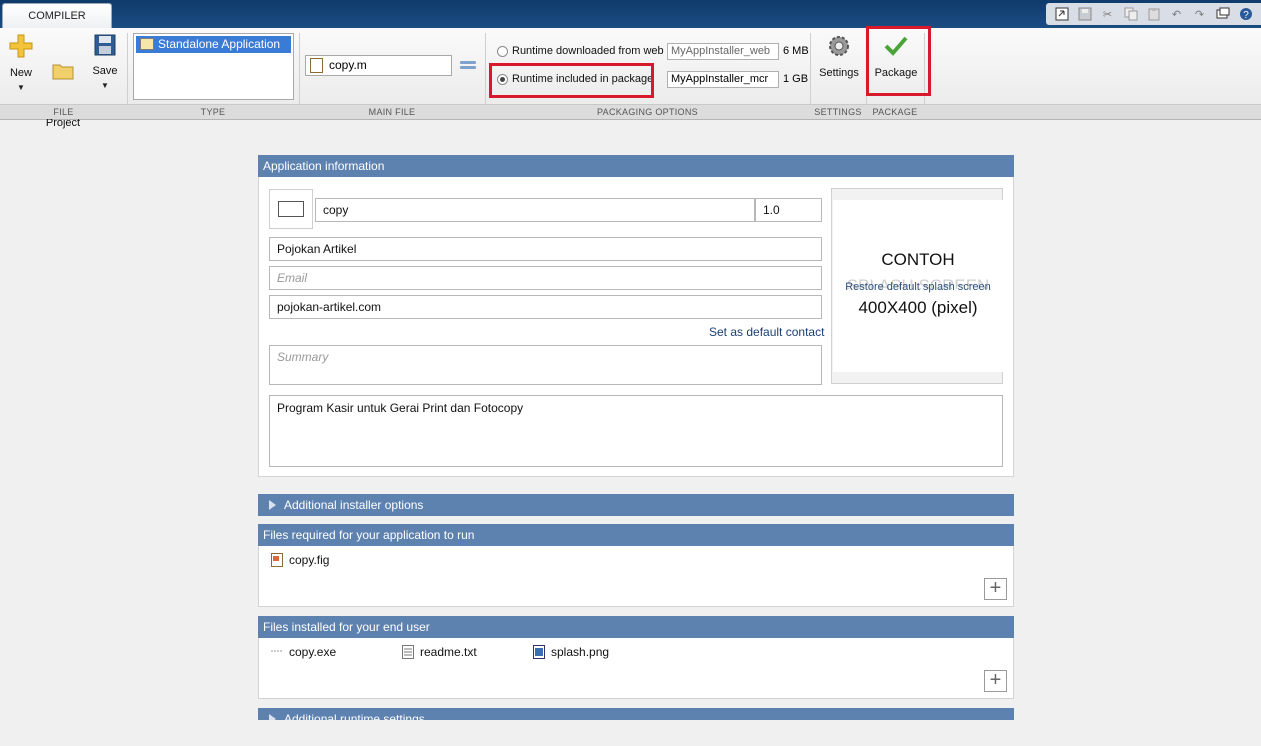  I want to click on app-type-list: Standalone Application, so click(213, 66).